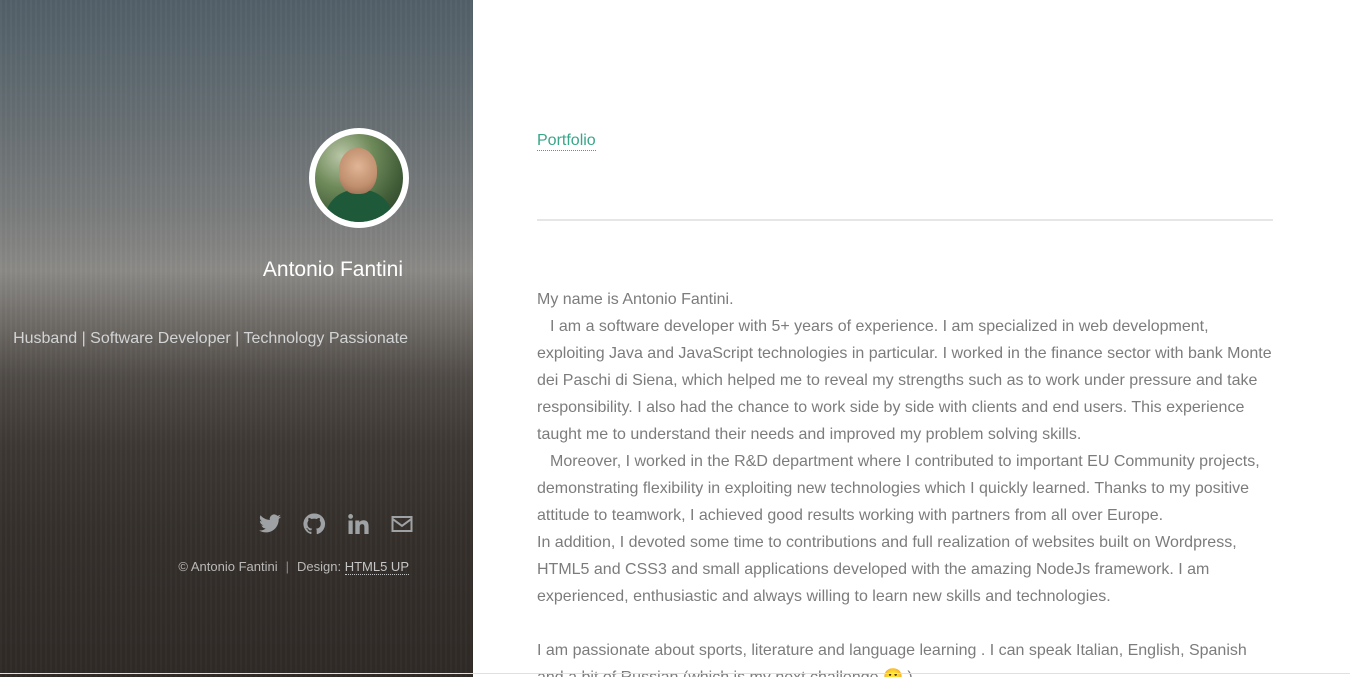  I want to click on copyright-text: © Antonio Fantini, so click(228, 566).